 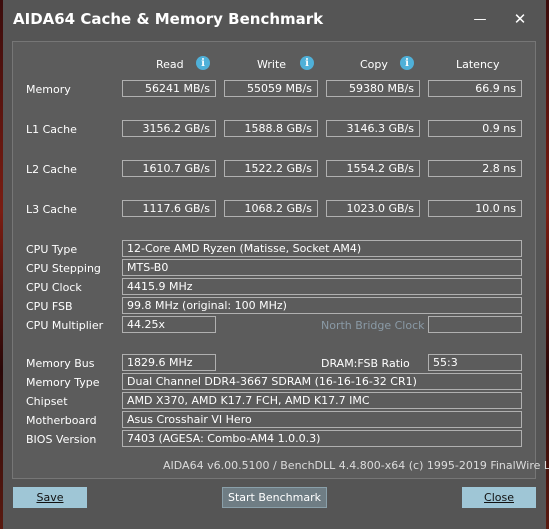 I want to click on l3-latency-value: 10.0 ns, so click(x=475, y=208).